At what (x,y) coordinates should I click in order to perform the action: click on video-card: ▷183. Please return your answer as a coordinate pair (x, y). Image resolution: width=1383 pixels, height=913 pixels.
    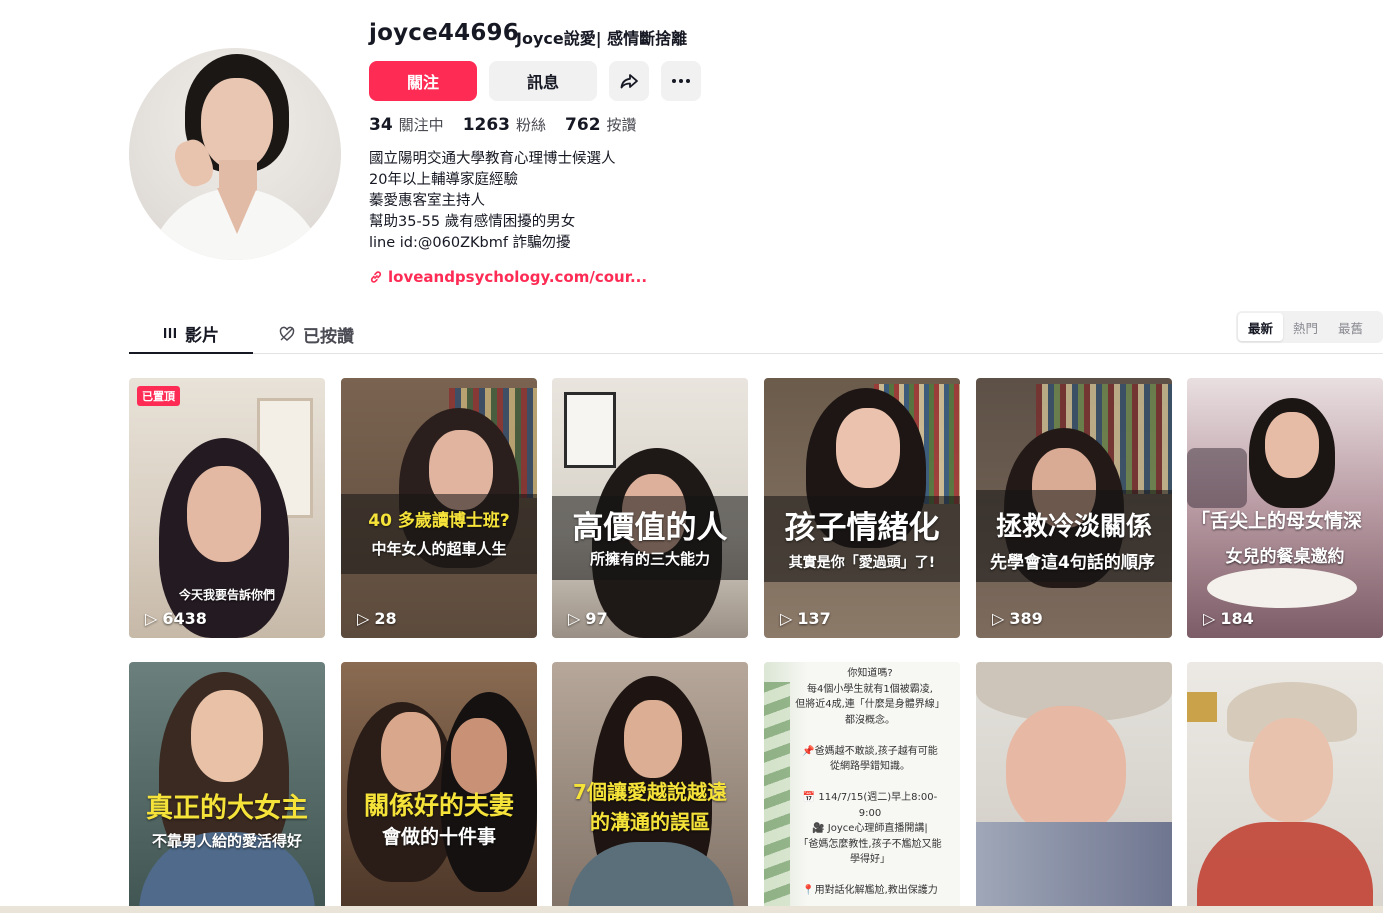
    Looking at the image, I should click on (1285, 787).